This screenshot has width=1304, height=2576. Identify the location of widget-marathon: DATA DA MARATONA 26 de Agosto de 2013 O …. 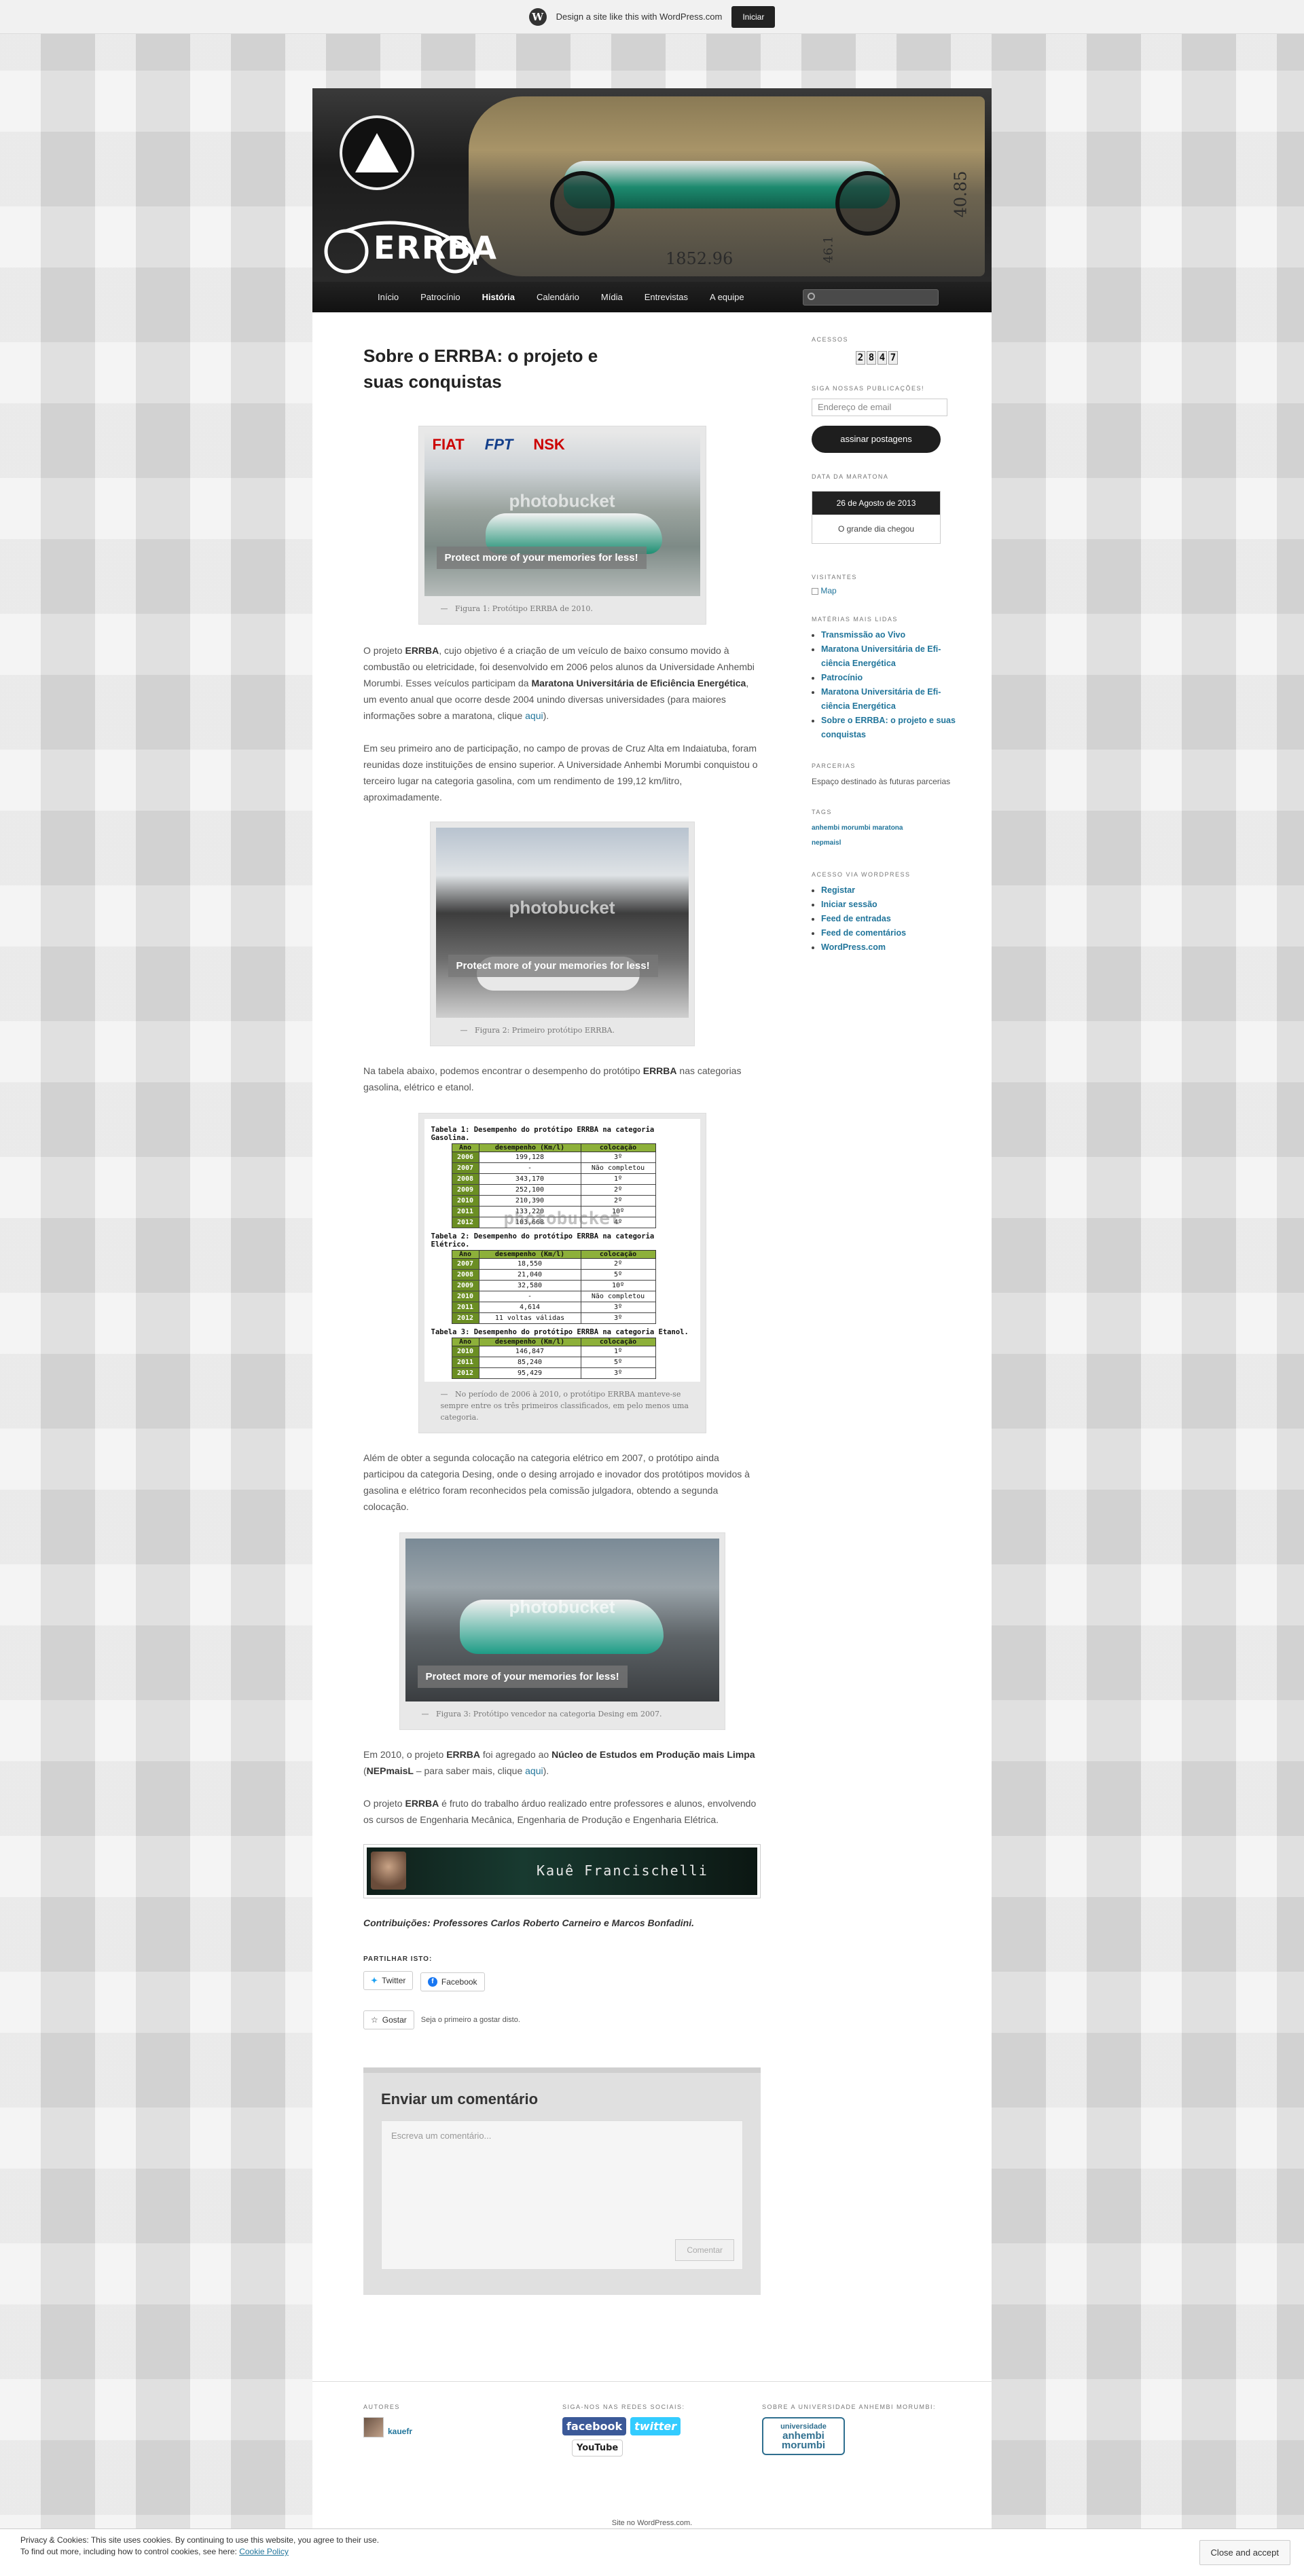
(886, 508).